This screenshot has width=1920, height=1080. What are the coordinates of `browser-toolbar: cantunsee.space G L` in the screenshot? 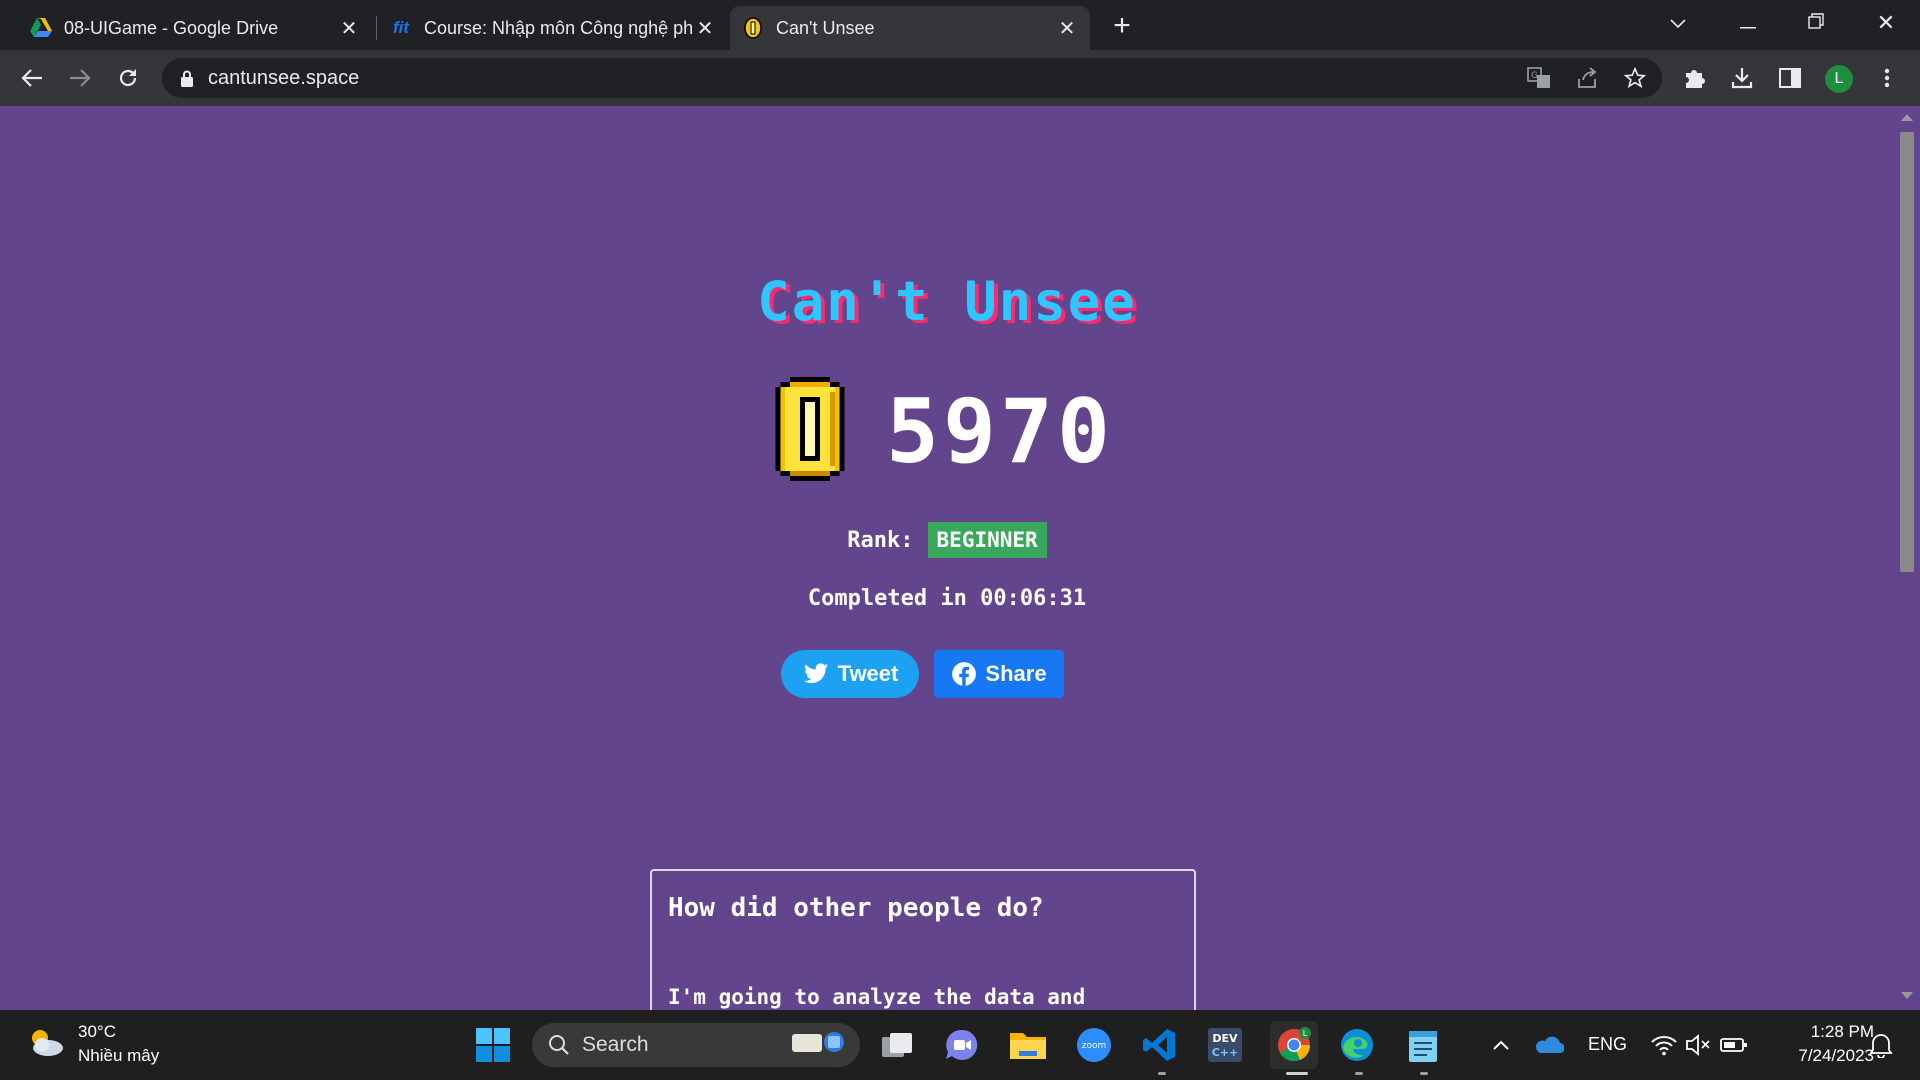 It's located at (960, 78).